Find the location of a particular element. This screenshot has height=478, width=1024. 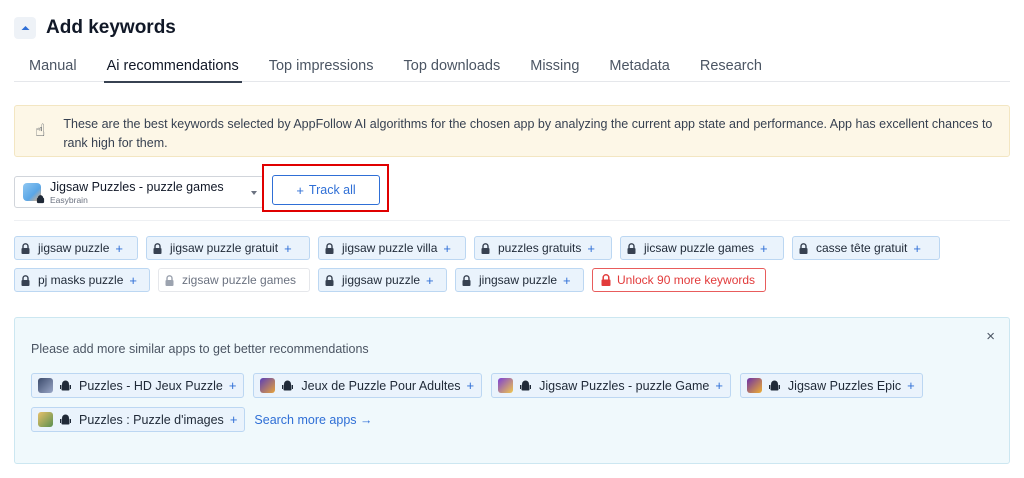

unlock-label: Unlock 90 more keywords is located at coordinates (686, 280).